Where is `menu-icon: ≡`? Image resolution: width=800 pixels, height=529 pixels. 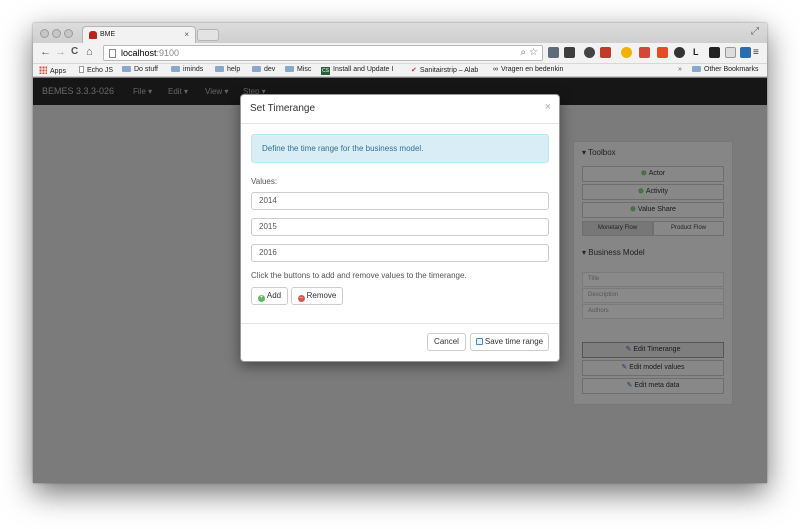 menu-icon: ≡ is located at coordinates (758, 52).